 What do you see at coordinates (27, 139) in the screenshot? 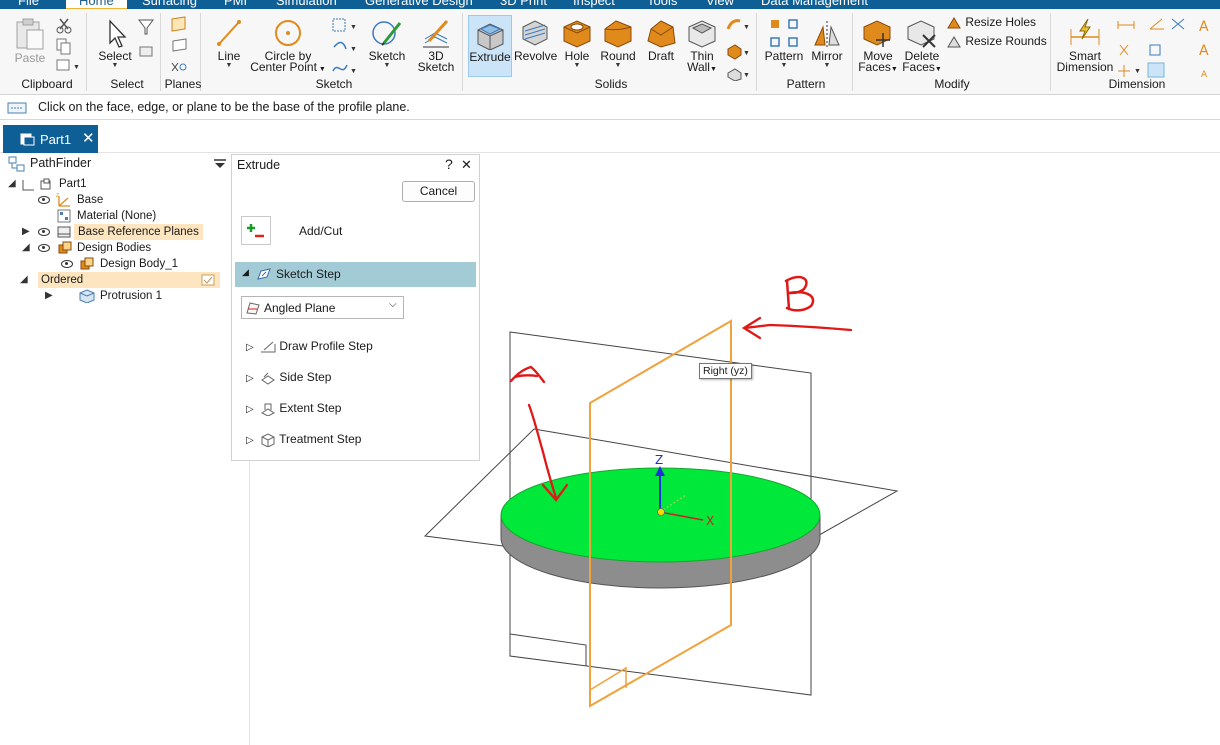
I see `part-icon` at bounding box center [27, 139].